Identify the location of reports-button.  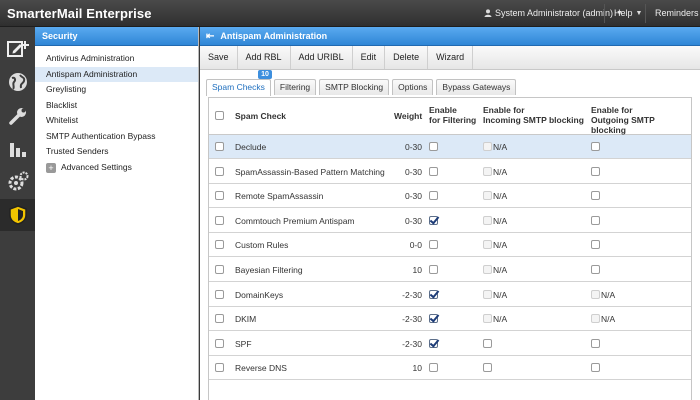
(17, 149).